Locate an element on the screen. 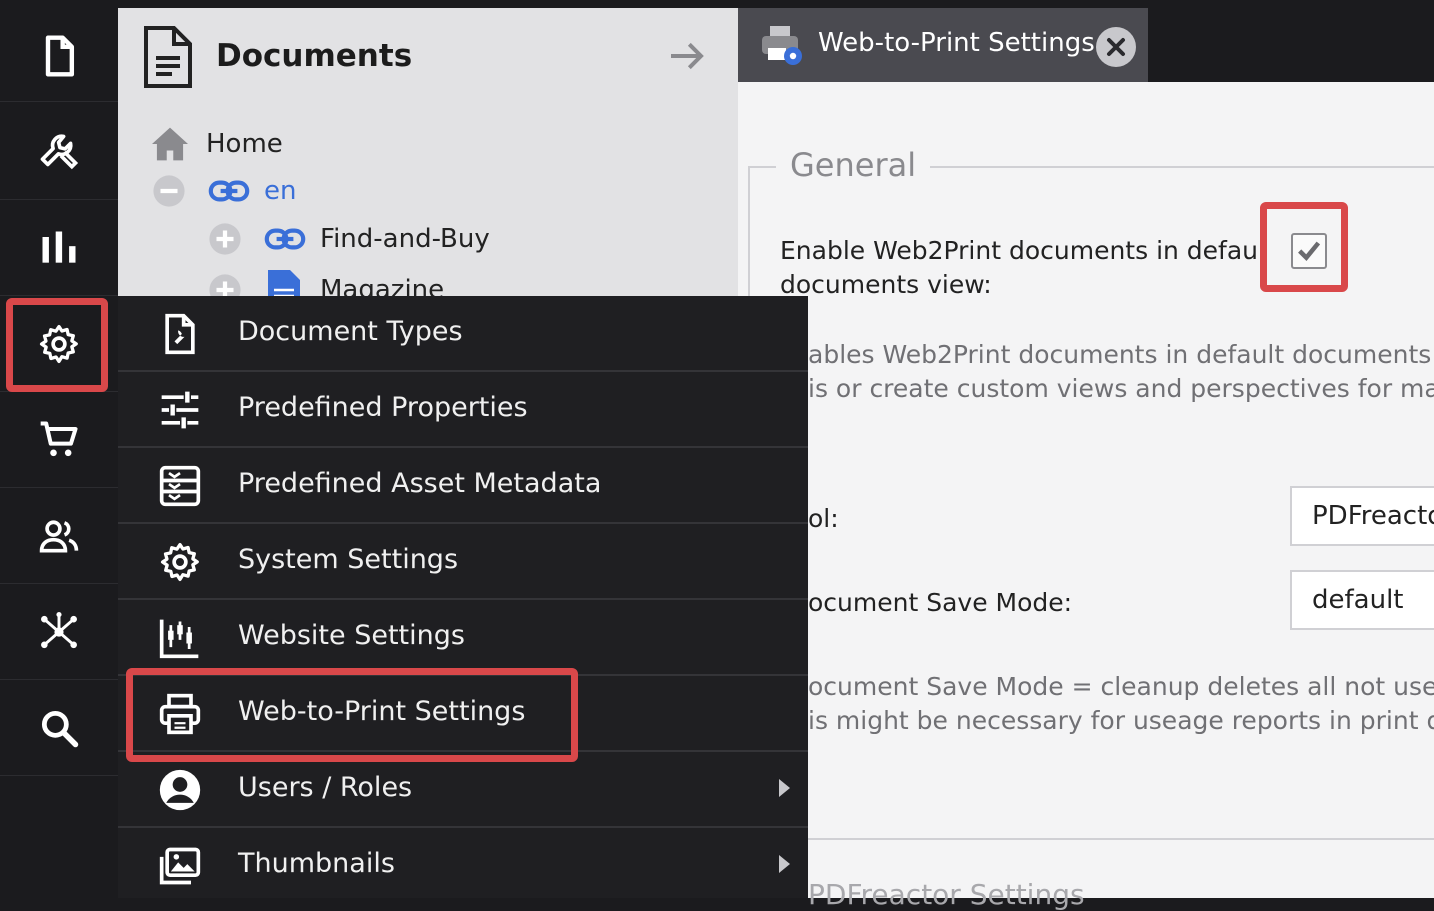 The image size is (1434, 911). rail-users-button is located at coordinates (59, 536).